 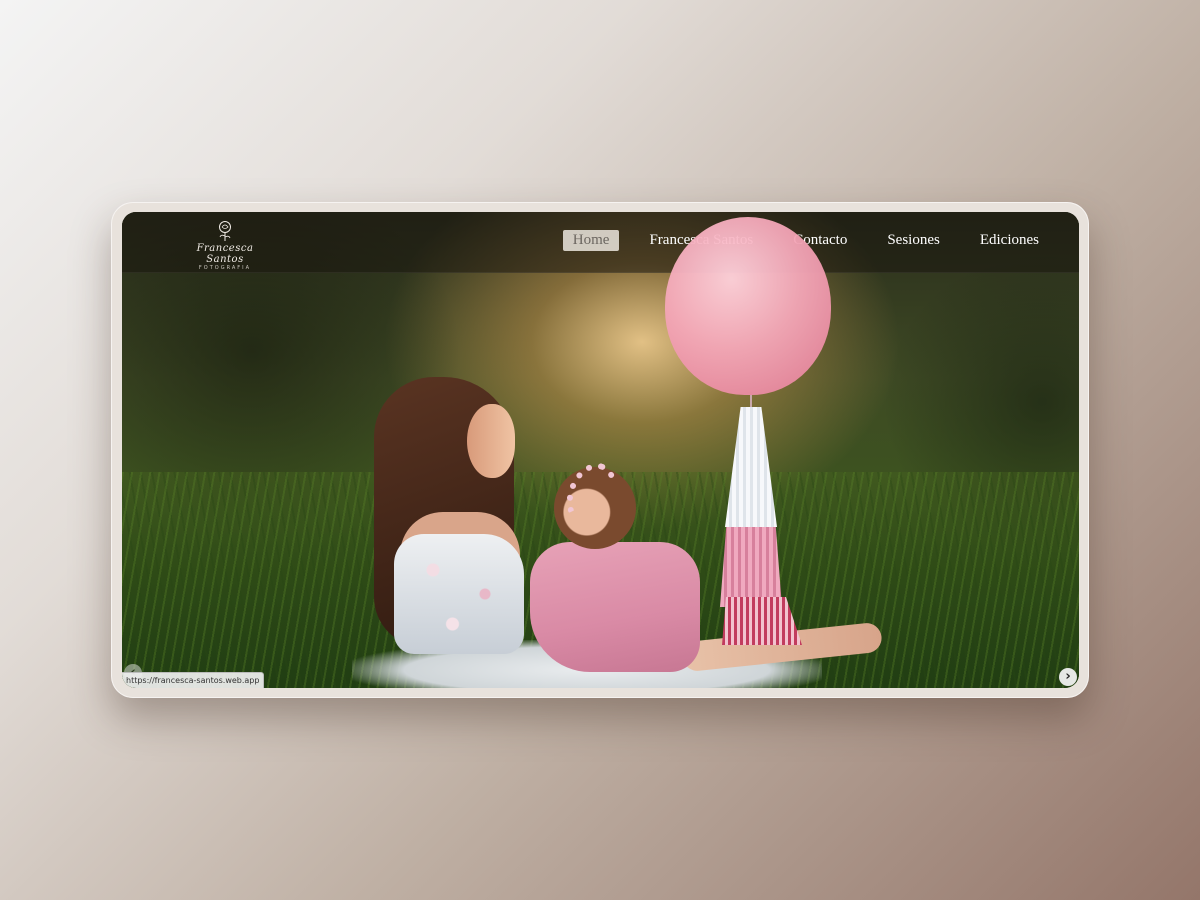 I want to click on child-dress, so click(x=615, y=607).